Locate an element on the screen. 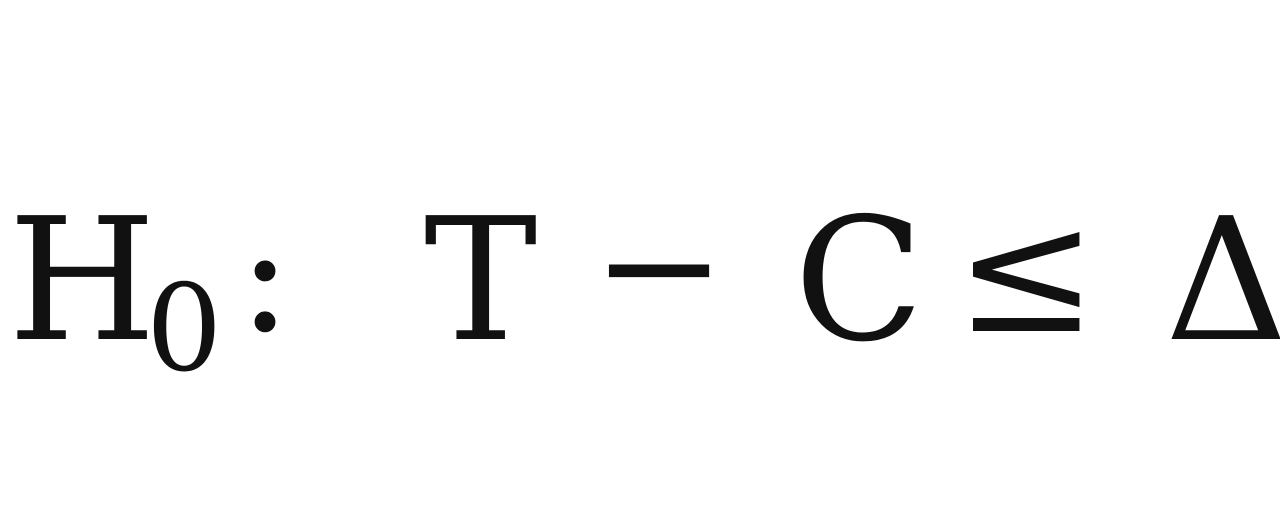  hypothesis-subscript: 0 is located at coordinates (184, 329).